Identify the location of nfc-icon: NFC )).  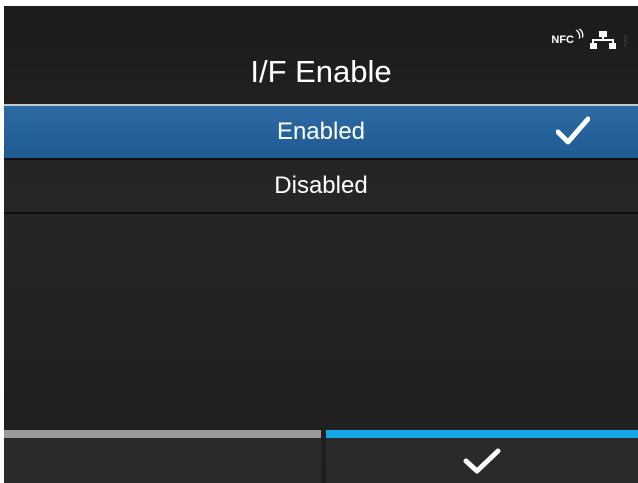
(568, 36).